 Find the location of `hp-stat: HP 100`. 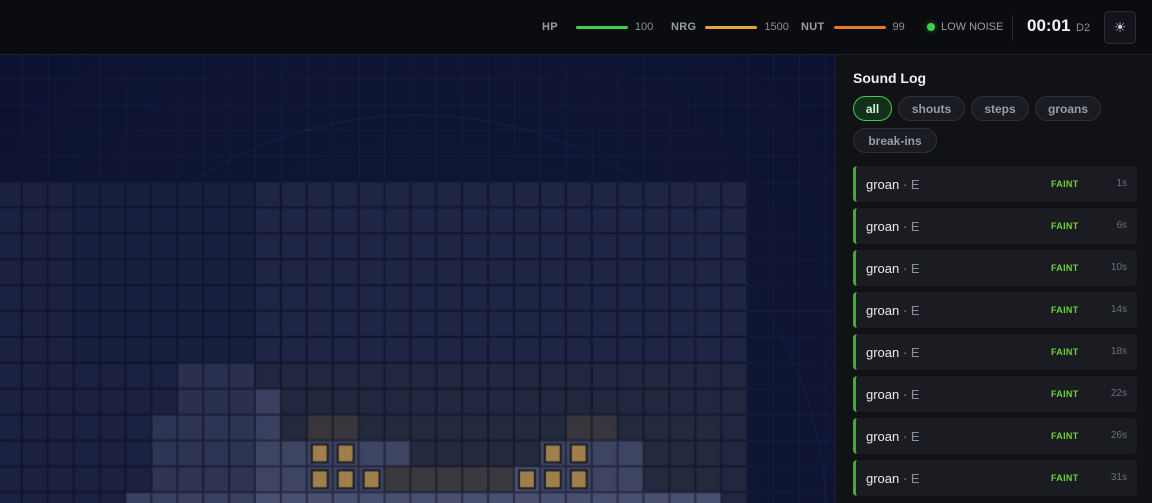

hp-stat: HP 100 is located at coordinates (597, 27).